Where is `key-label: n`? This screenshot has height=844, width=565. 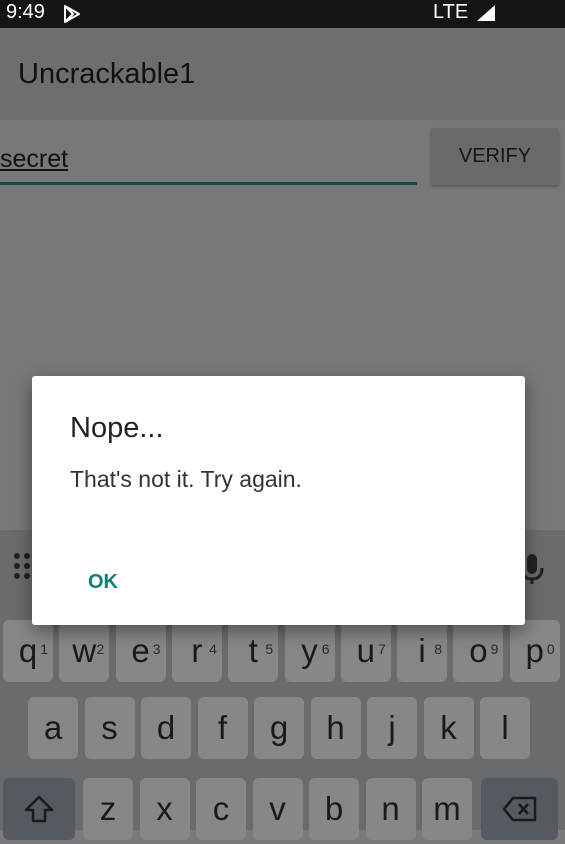
key-label: n is located at coordinates (390, 808).